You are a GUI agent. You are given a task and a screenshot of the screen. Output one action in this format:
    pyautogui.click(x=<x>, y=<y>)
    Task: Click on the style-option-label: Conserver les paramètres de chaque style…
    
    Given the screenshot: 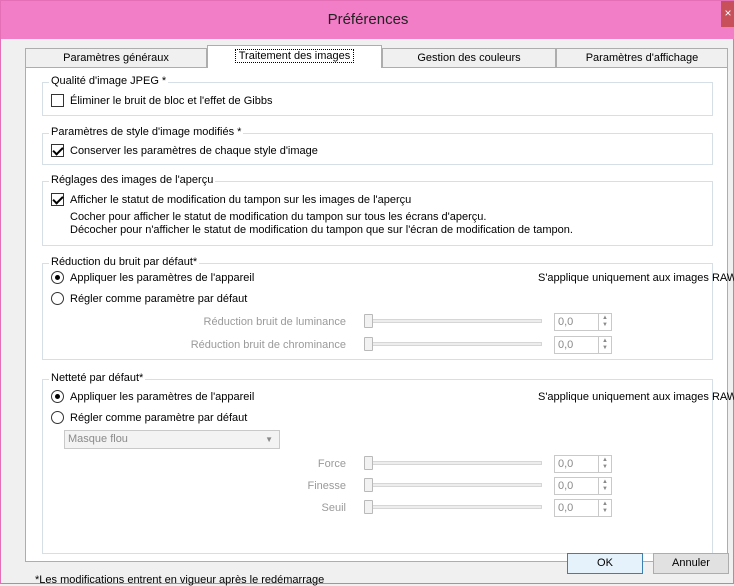 What is the action you would take?
    pyautogui.click(x=194, y=150)
    